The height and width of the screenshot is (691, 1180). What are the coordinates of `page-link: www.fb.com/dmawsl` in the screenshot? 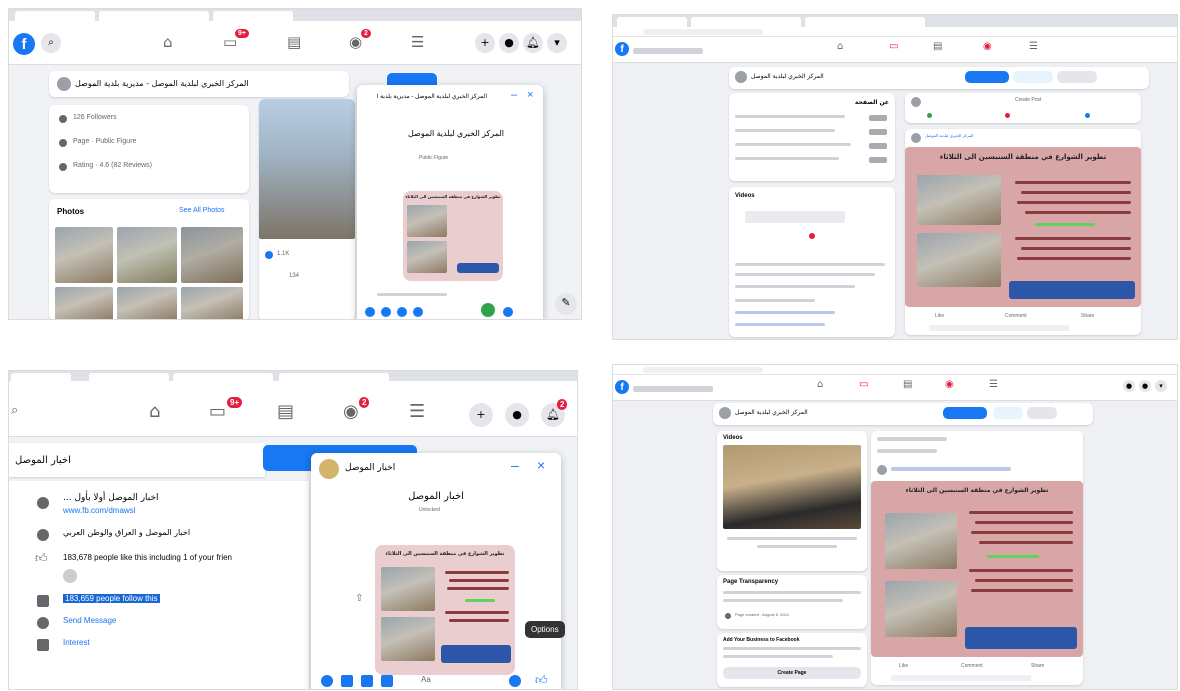 It's located at (99, 510).